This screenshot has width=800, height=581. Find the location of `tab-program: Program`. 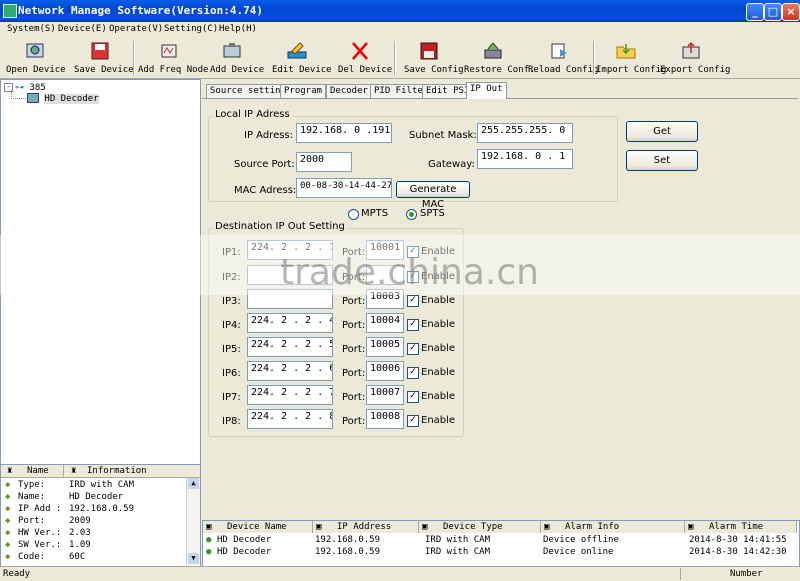

tab-program: Program is located at coordinates (303, 91).